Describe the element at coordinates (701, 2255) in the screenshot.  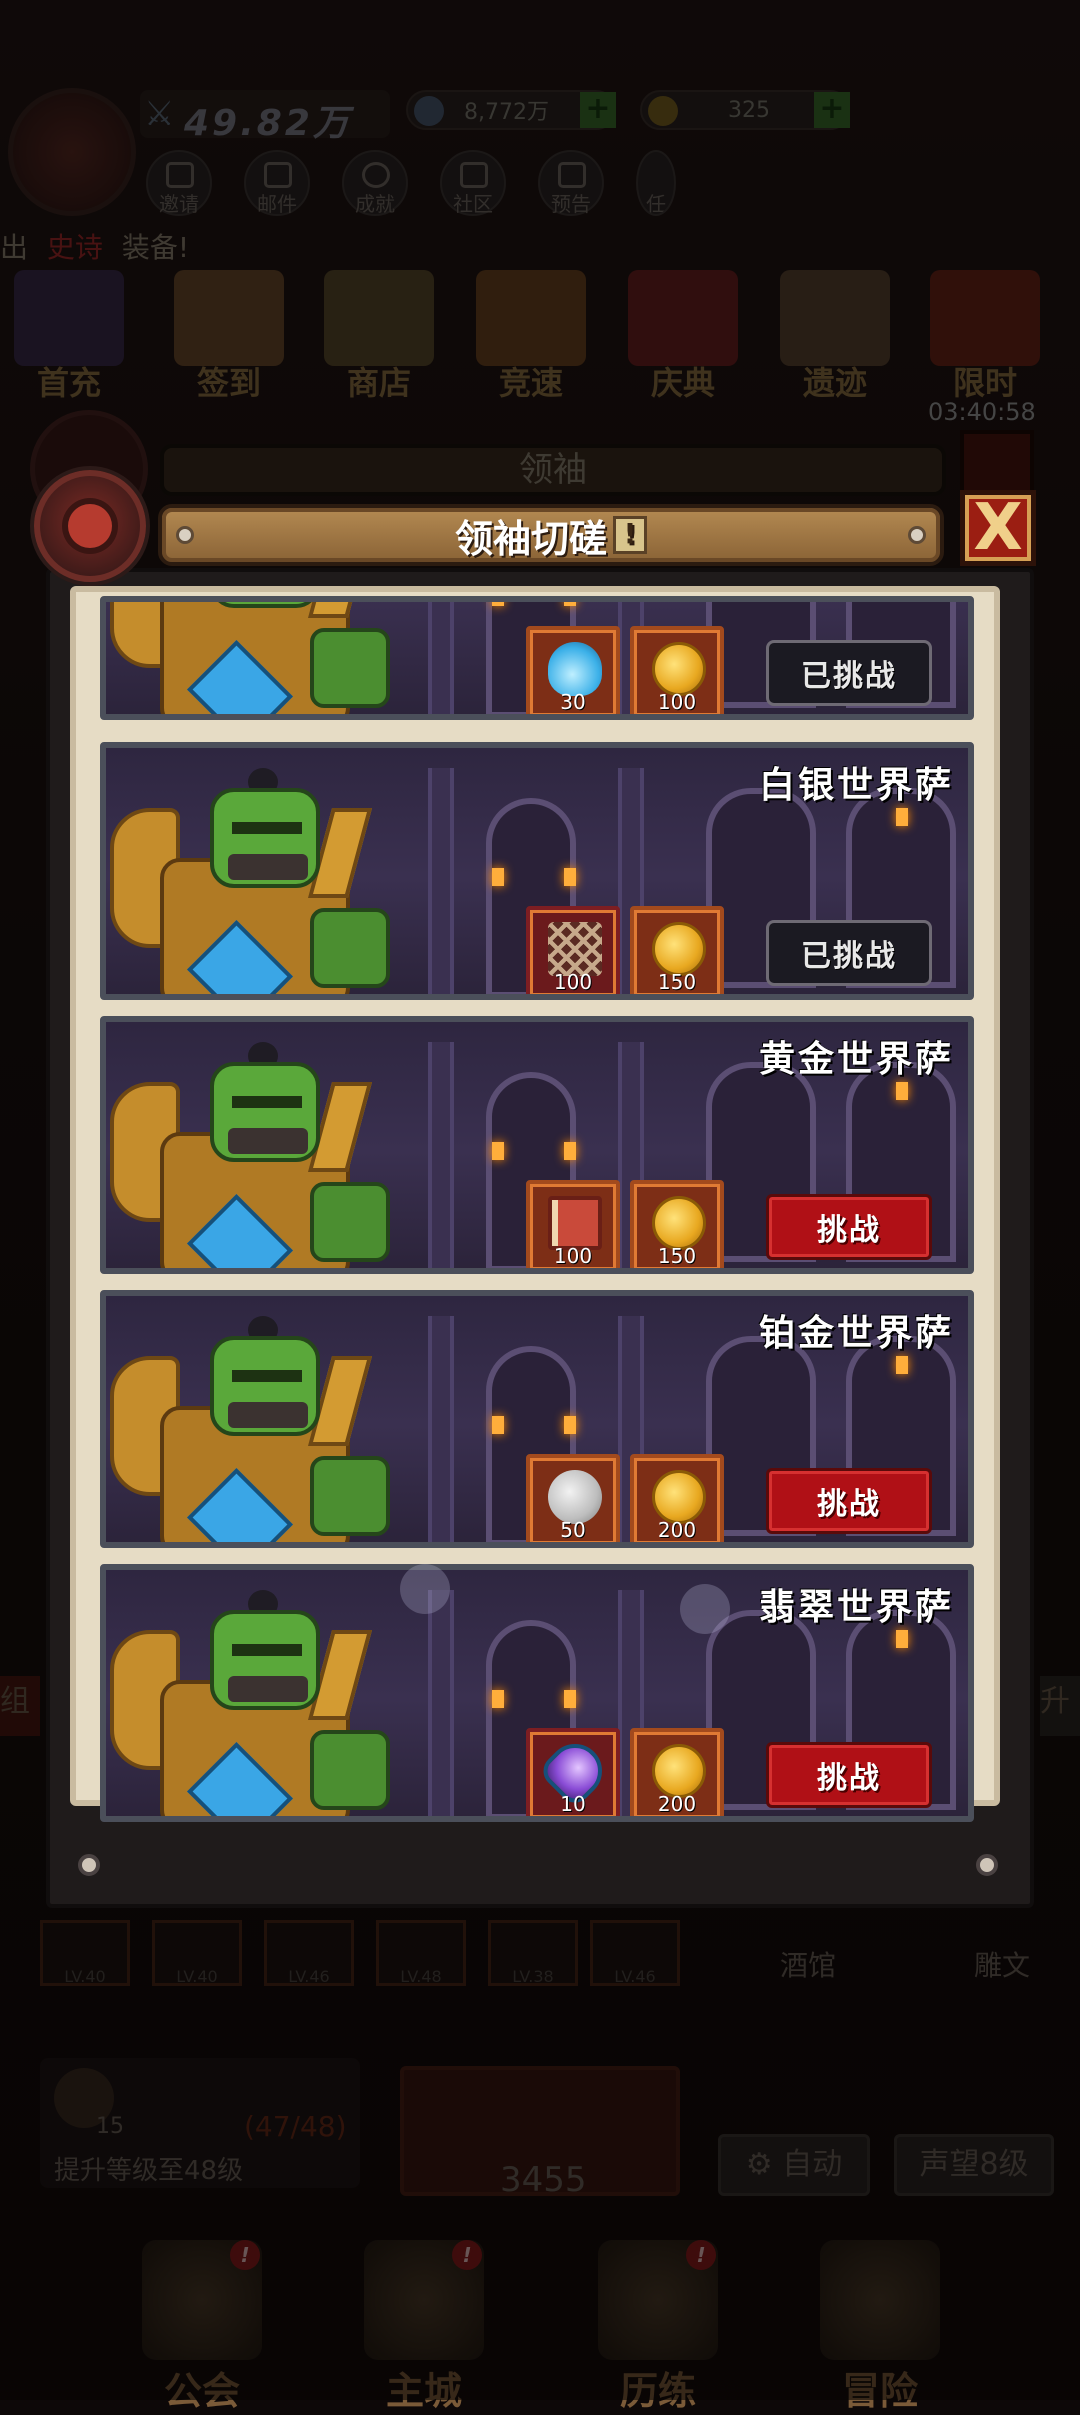
I see `training-alert-badge: !` at that location.